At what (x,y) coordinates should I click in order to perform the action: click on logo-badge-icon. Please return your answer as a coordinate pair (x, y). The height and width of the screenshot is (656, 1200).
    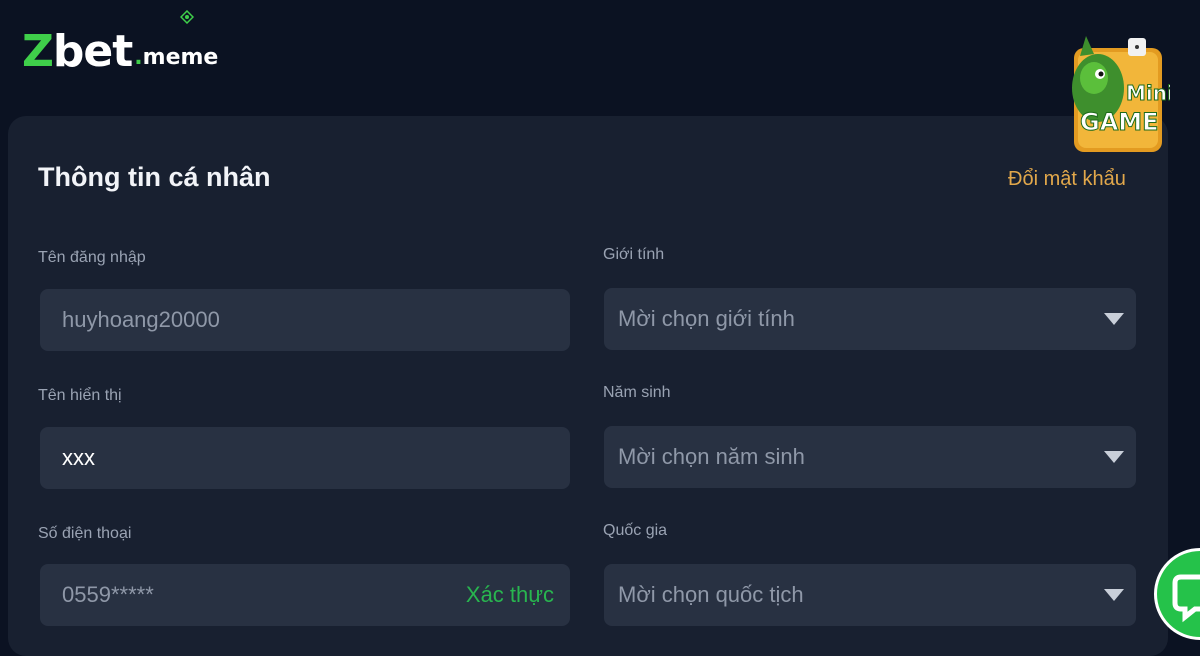
    Looking at the image, I should click on (187, 17).